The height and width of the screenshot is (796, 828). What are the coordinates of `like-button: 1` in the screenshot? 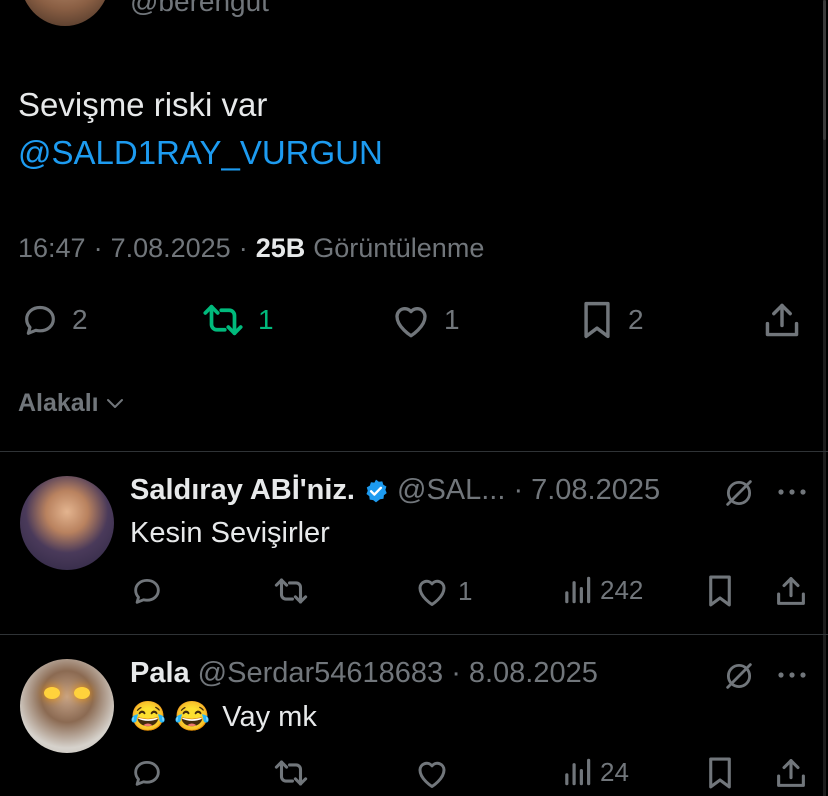 It's located at (425, 320).